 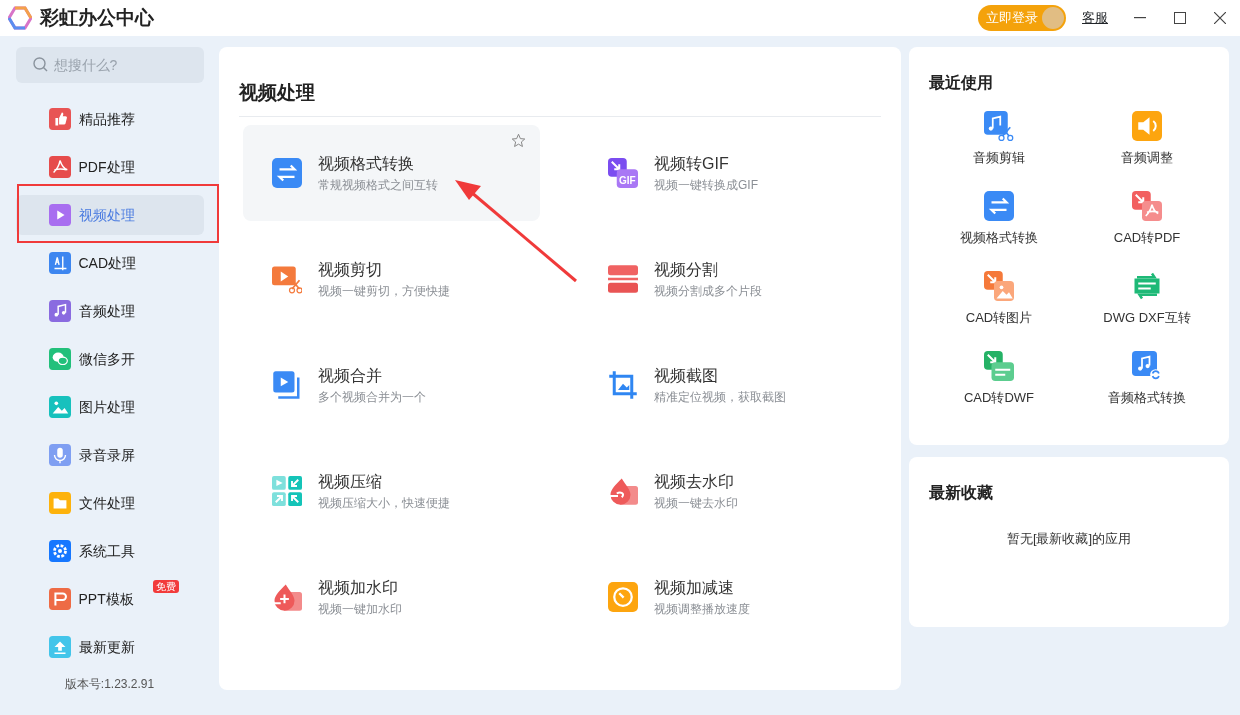 What do you see at coordinates (999, 366) in the screenshot?
I see `file-to-dwf-icon` at bounding box center [999, 366].